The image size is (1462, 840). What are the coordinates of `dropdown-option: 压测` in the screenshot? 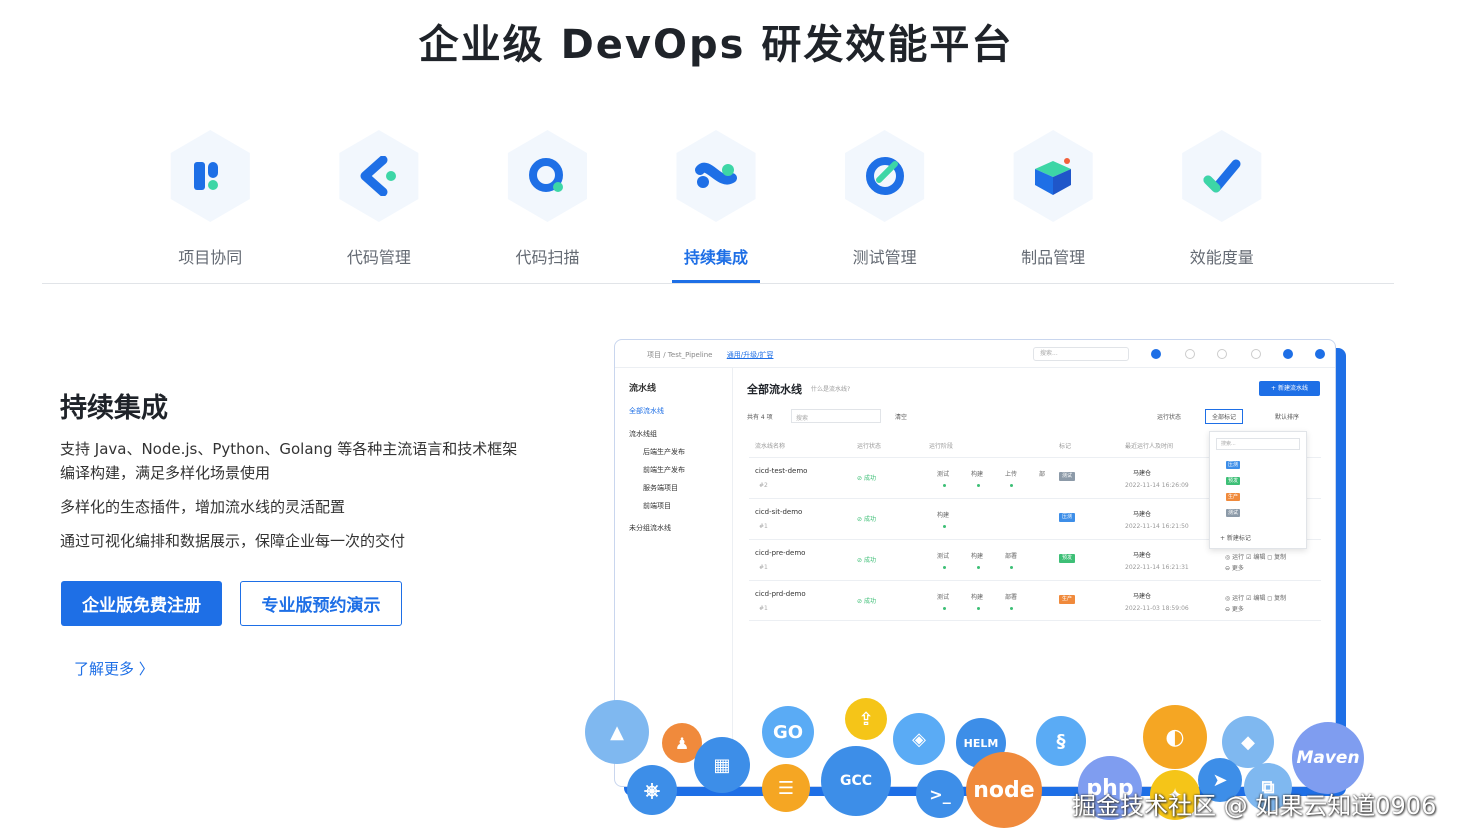 It's located at (1233, 465).